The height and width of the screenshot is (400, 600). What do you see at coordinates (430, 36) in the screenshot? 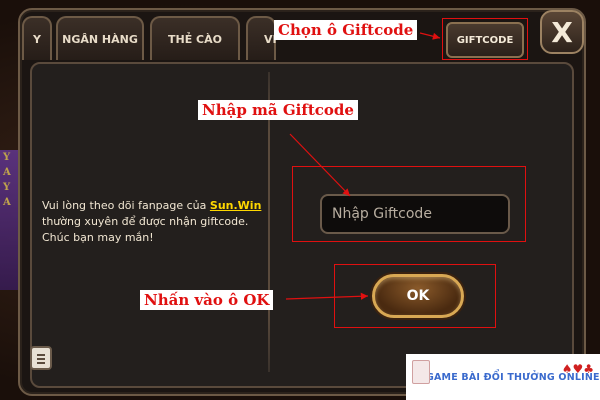
I see `arrow-to-tab` at bounding box center [430, 36].